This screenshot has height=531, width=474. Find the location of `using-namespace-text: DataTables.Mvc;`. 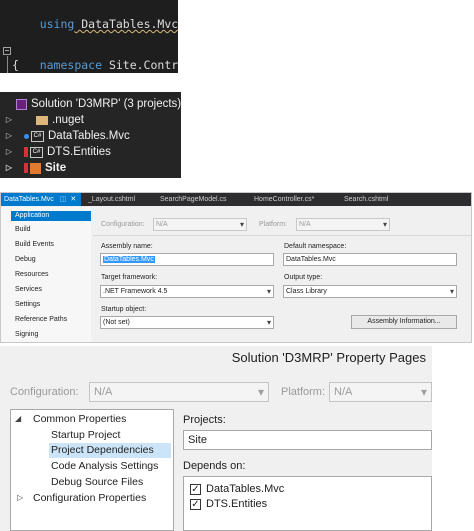

using-namespace-text: DataTables.Mvc; is located at coordinates (126, 24).